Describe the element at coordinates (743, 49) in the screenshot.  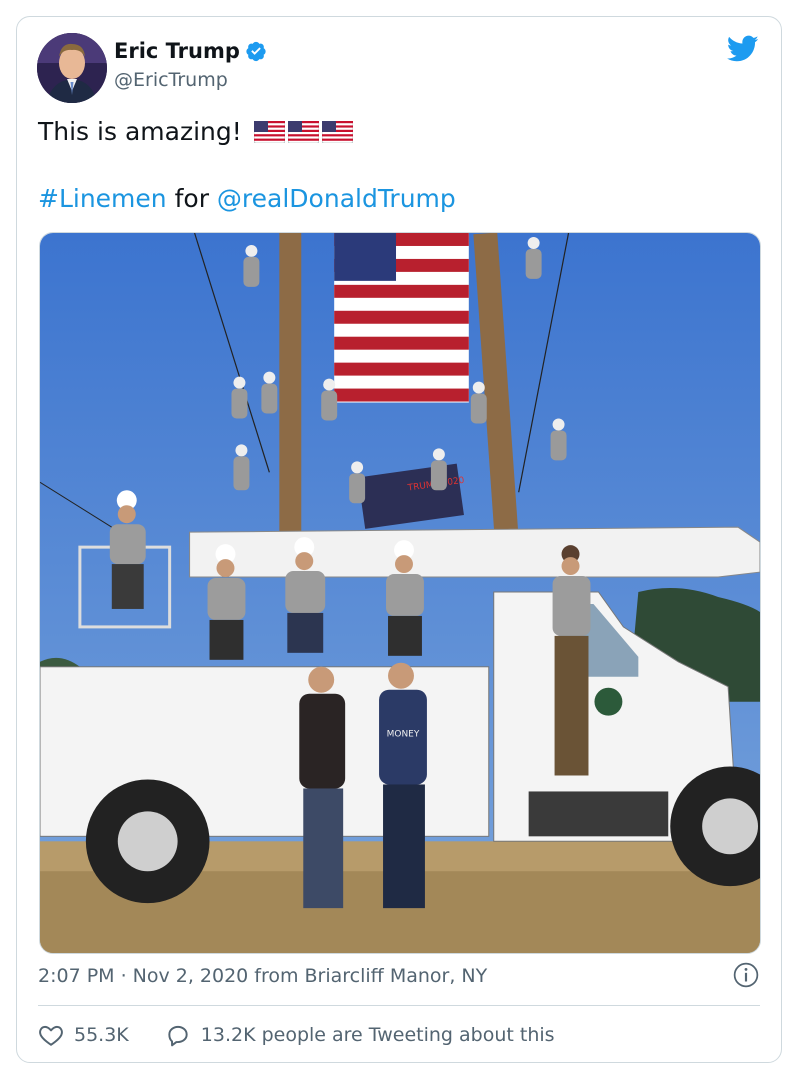
I see `twitter-bird-icon` at that location.